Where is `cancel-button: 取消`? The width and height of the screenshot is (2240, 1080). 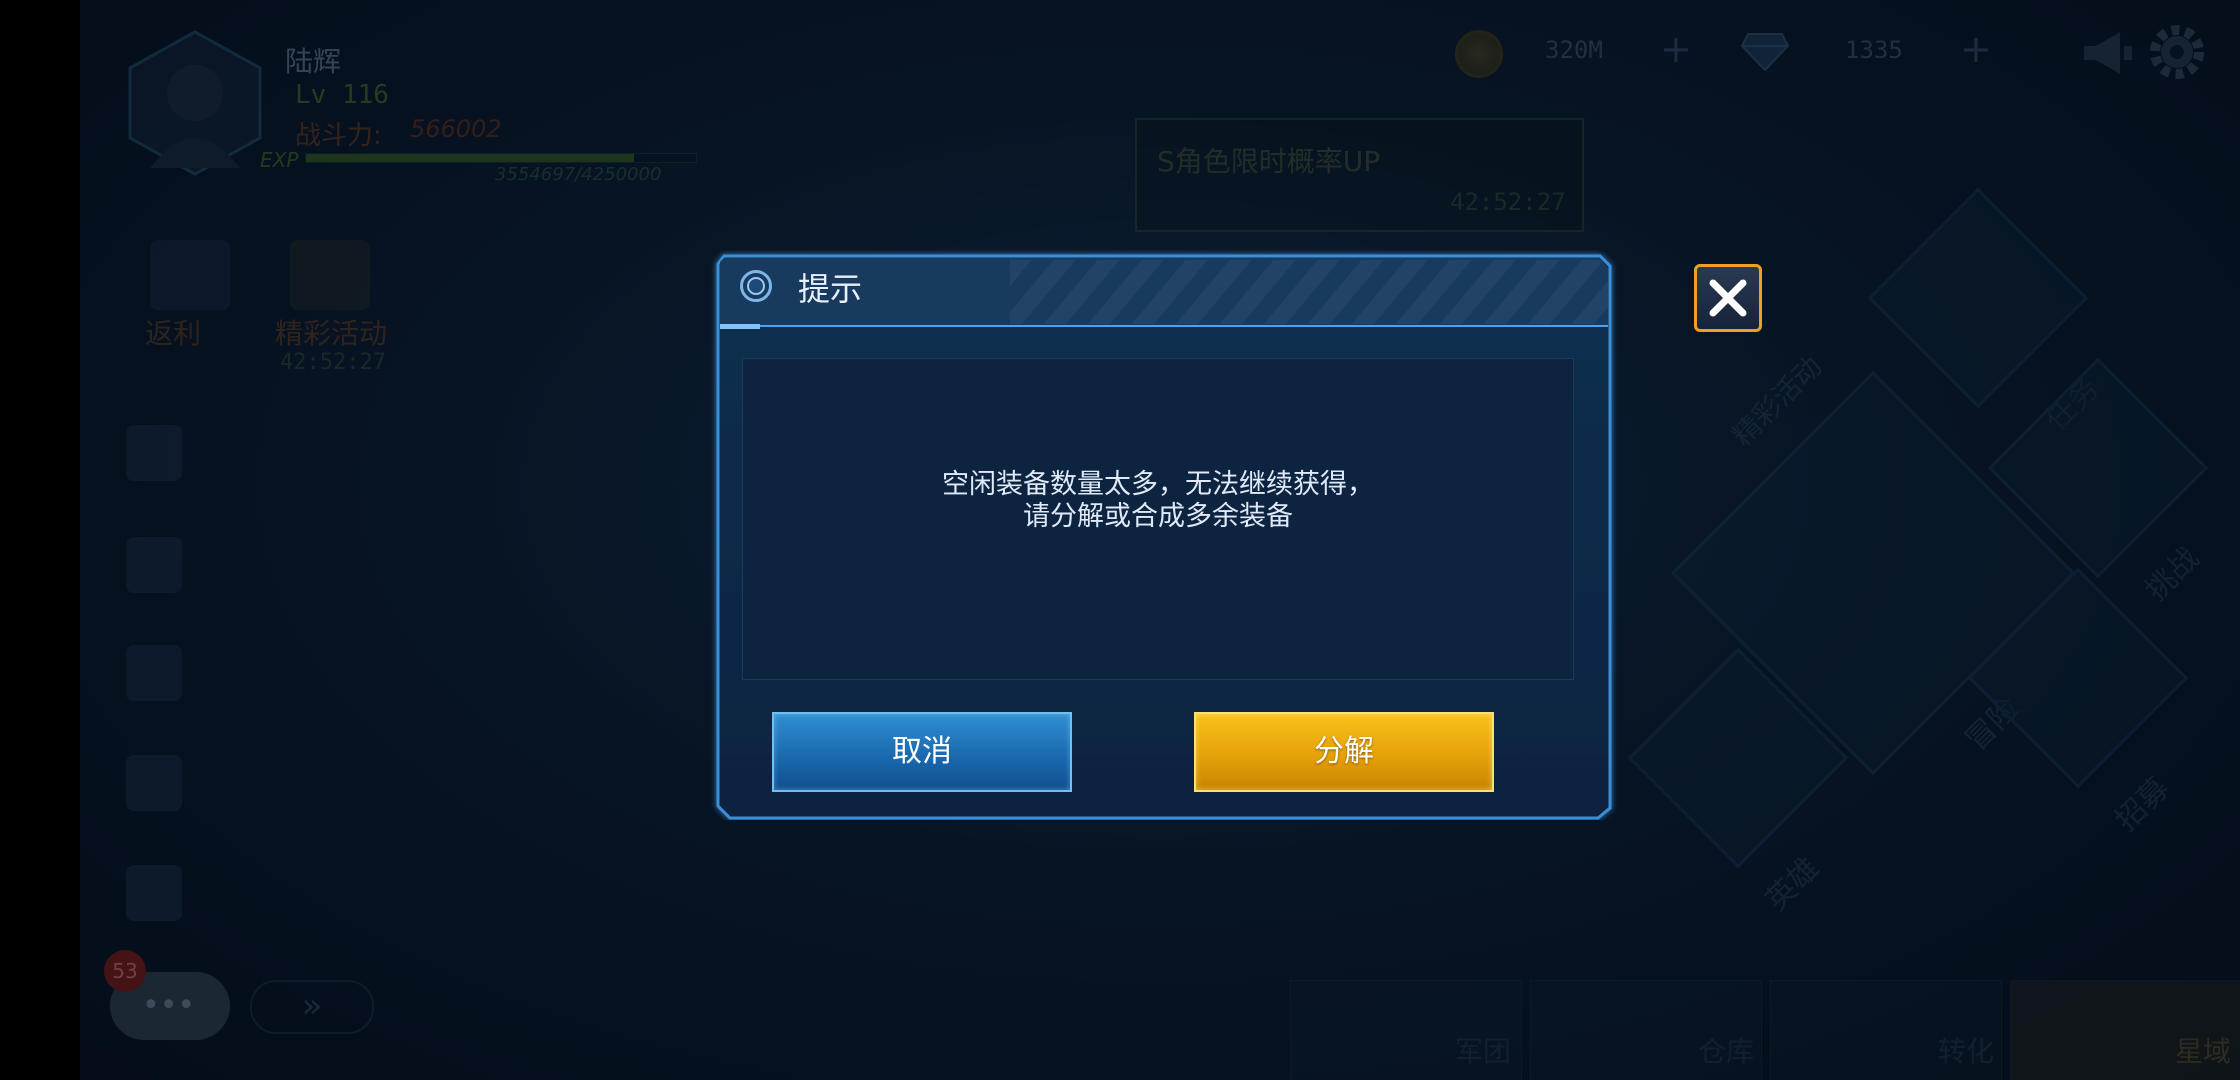 cancel-button: 取消 is located at coordinates (922, 752).